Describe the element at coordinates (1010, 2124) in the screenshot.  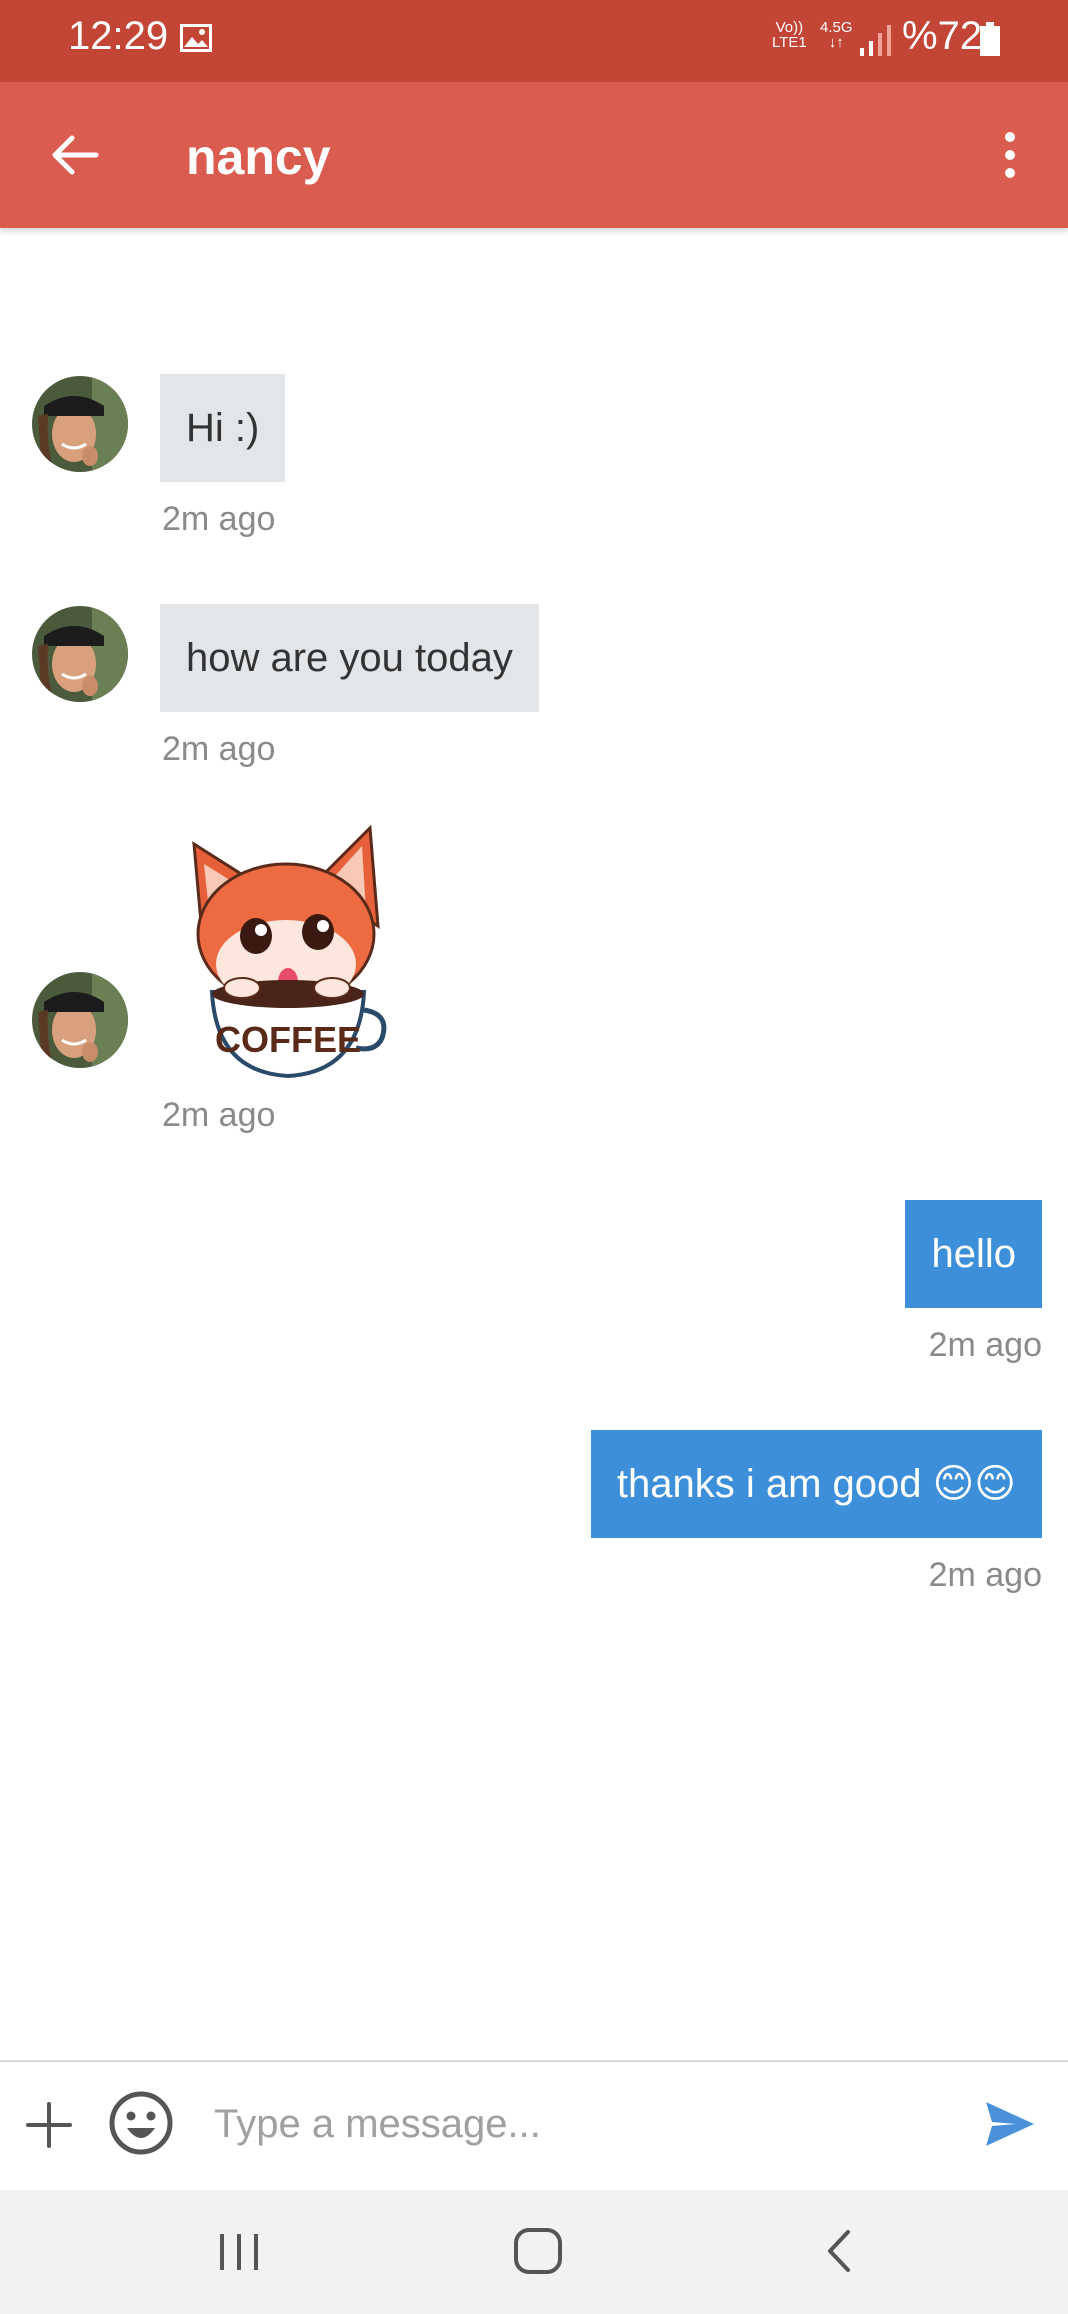
I see `send-icon` at that location.